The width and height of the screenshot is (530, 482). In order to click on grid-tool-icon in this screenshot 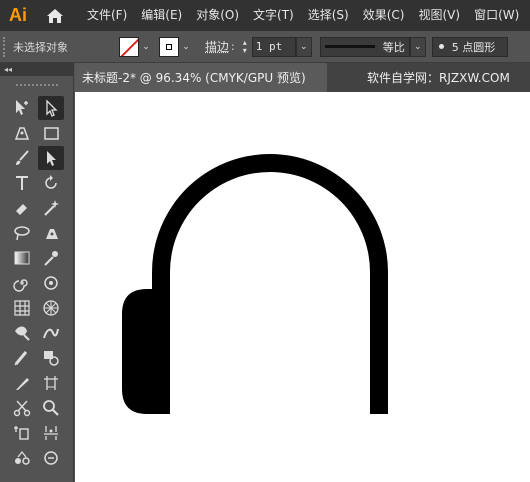, I will do `click(22, 308)`.